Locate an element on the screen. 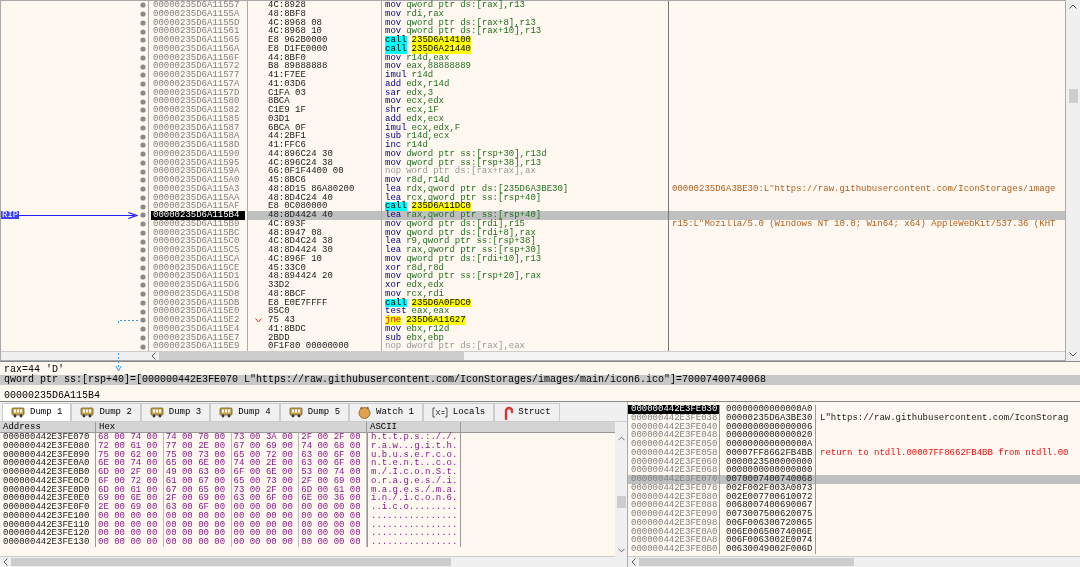 The height and width of the screenshot is (567, 1080). tab: Dump 5 is located at coordinates (314, 412).